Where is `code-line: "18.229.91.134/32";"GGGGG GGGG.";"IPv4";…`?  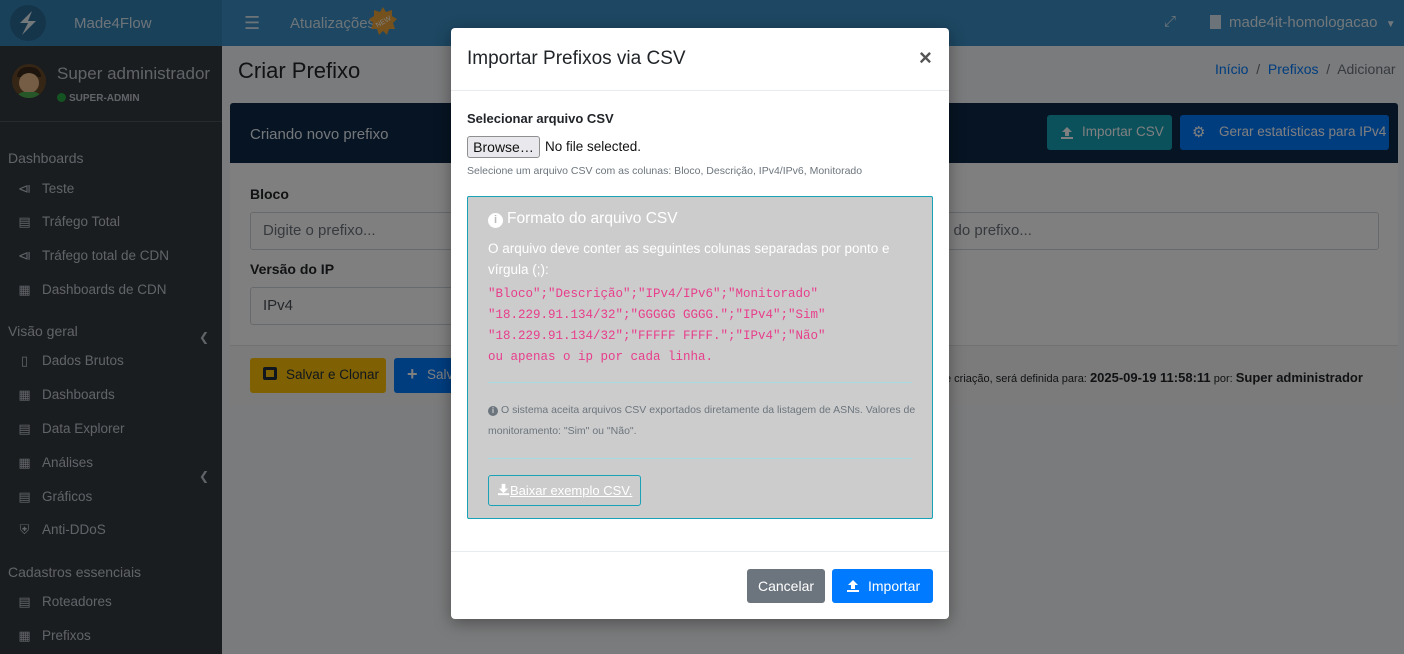 code-line: "18.229.91.134/32";"GGGGG GGGG.";"IPv4";… is located at coordinates (657, 315).